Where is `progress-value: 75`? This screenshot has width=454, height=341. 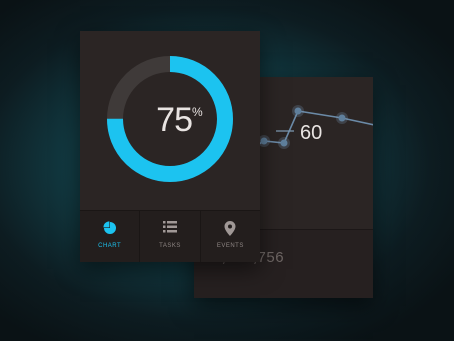
progress-value: 75 is located at coordinates (174, 120).